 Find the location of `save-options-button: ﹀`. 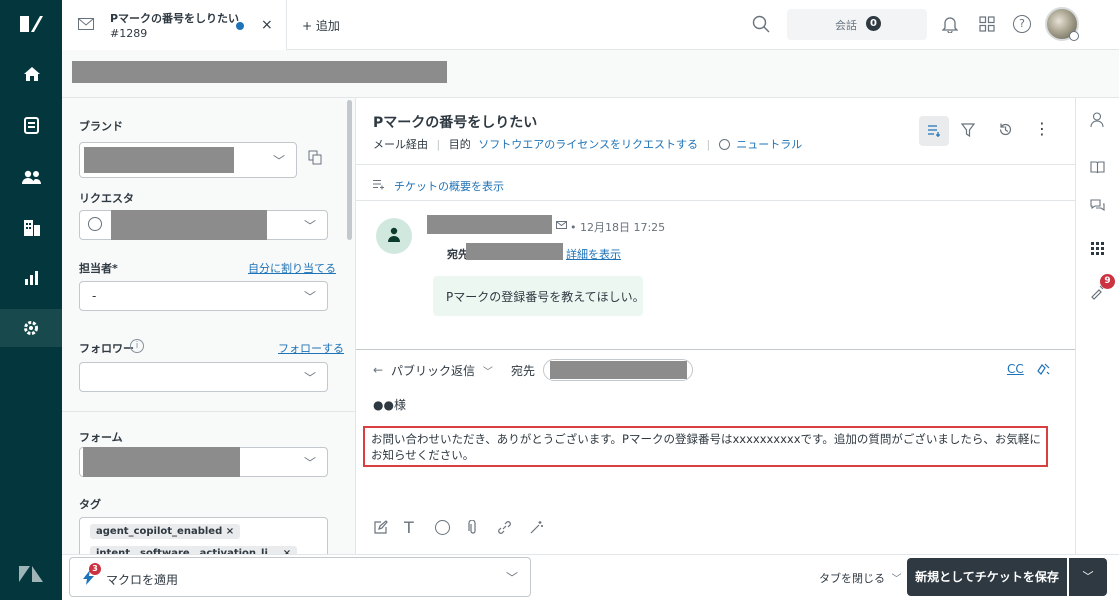

save-options-button: ﹀ is located at coordinates (1088, 577).